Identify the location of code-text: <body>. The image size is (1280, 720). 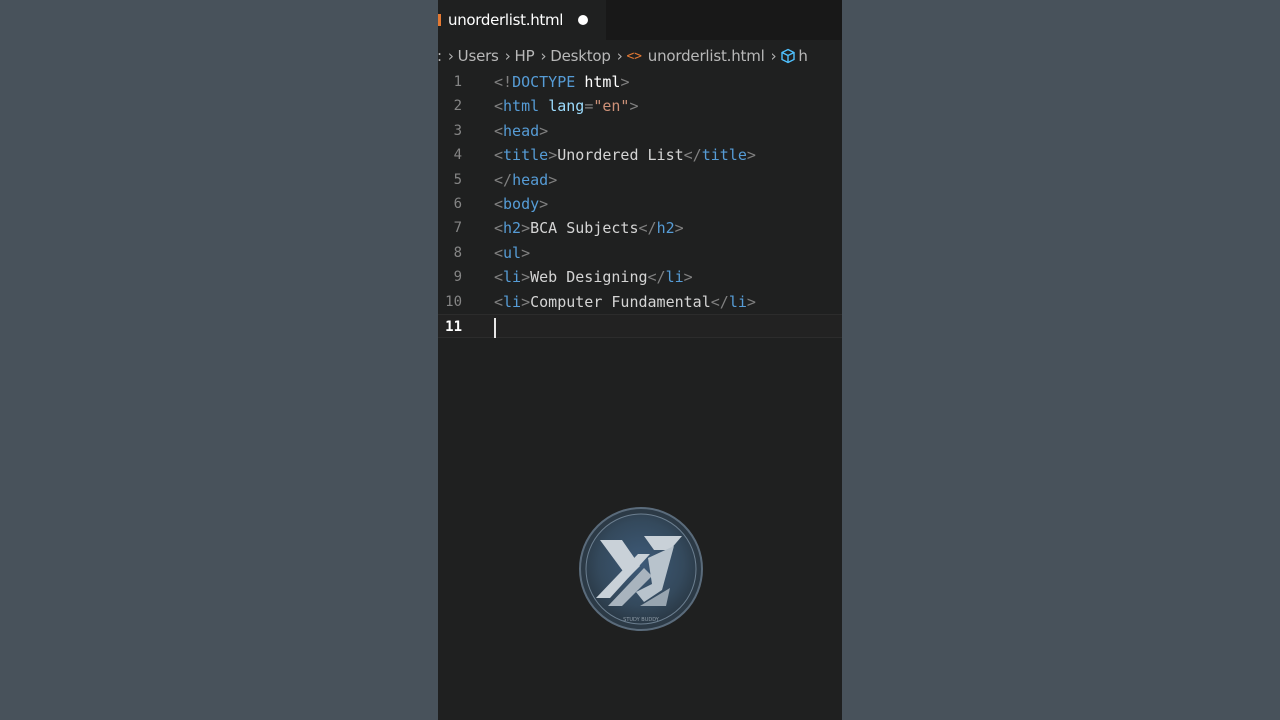
(521, 204).